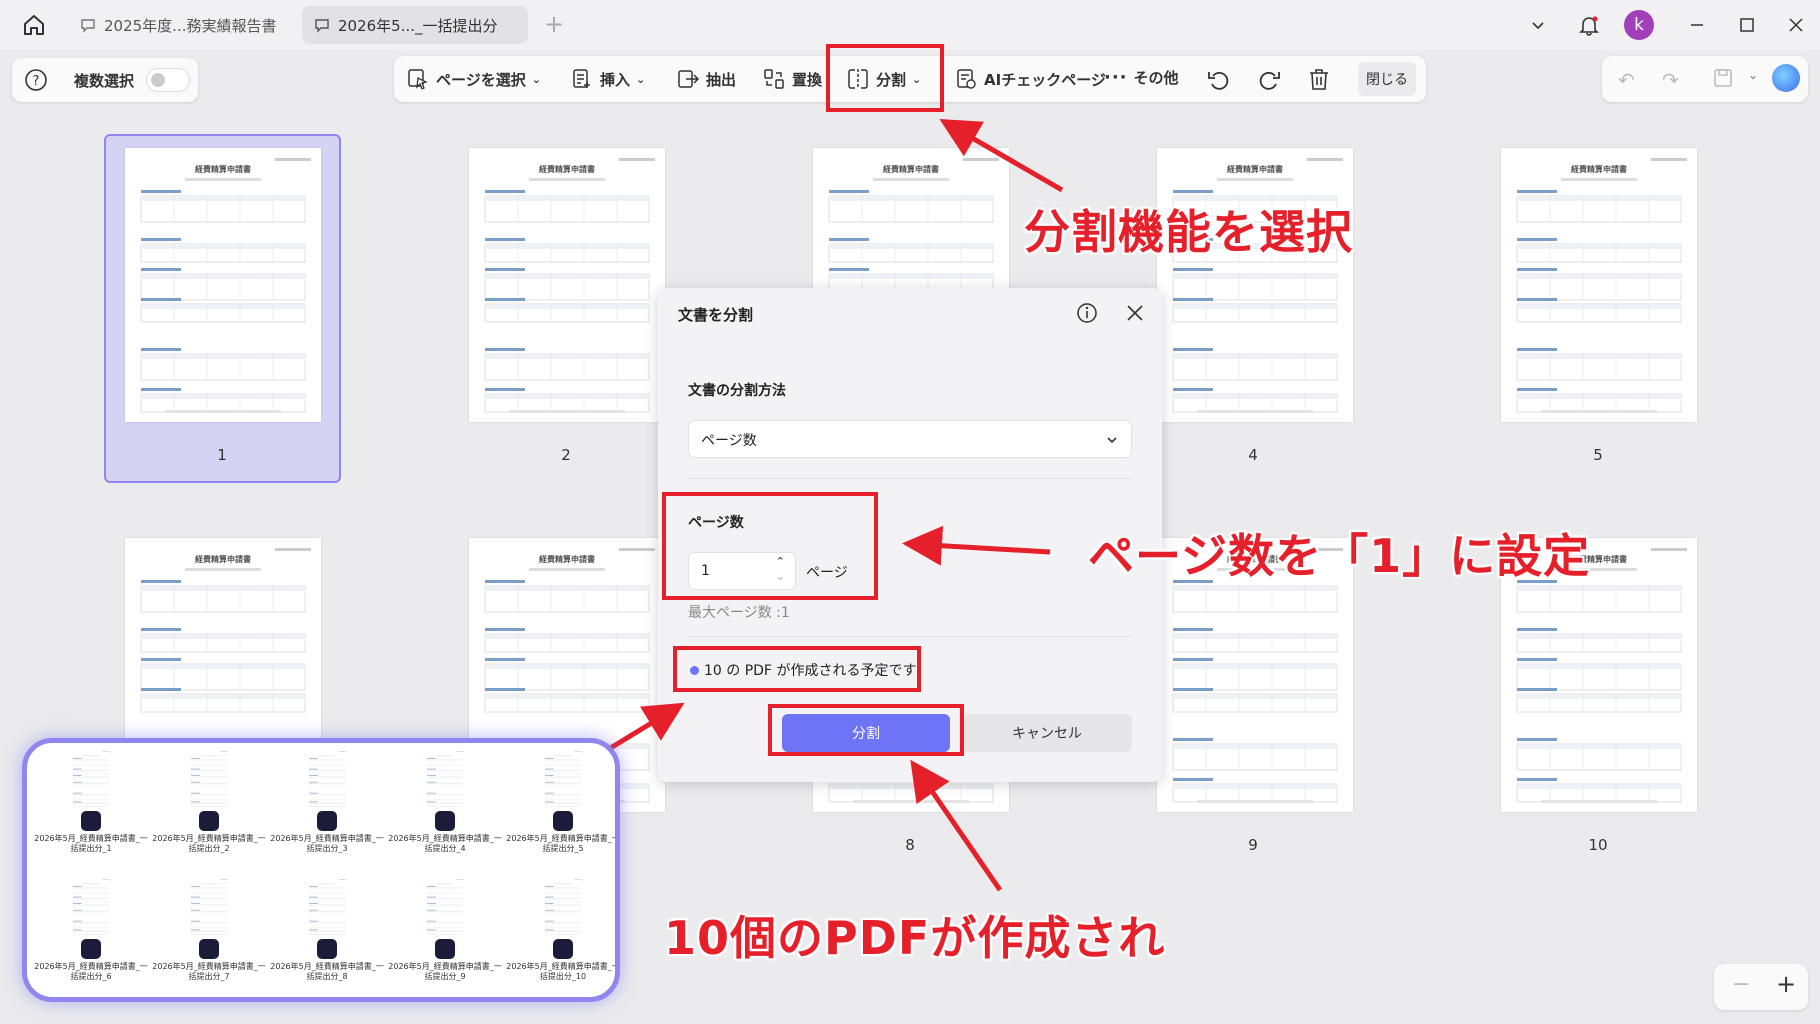 This screenshot has width=1820, height=1024. Describe the element at coordinates (1116, 77) in the screenshot. I see `more-icon: ···` at that location.